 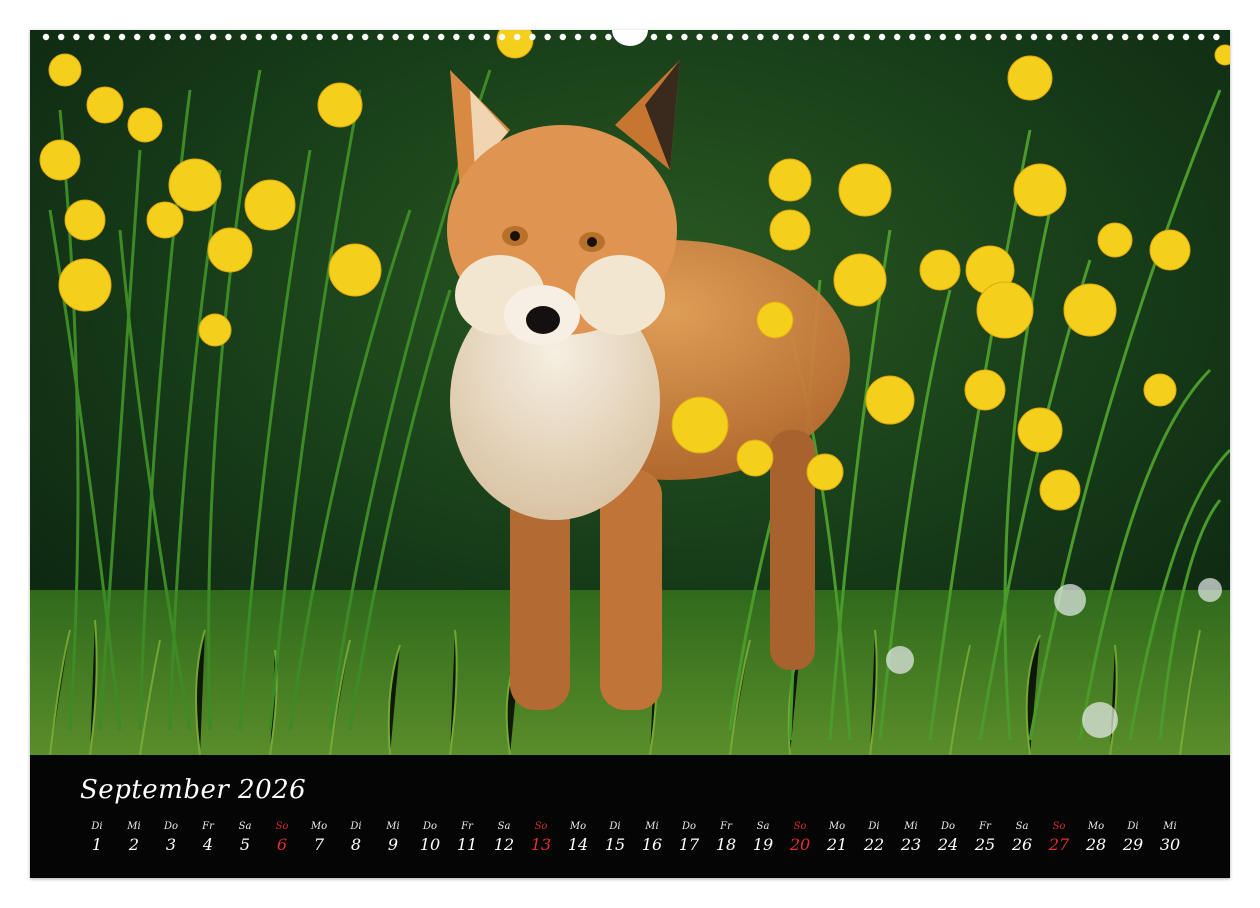 I want to click on day-number: 22, so click(x=874, y=844).